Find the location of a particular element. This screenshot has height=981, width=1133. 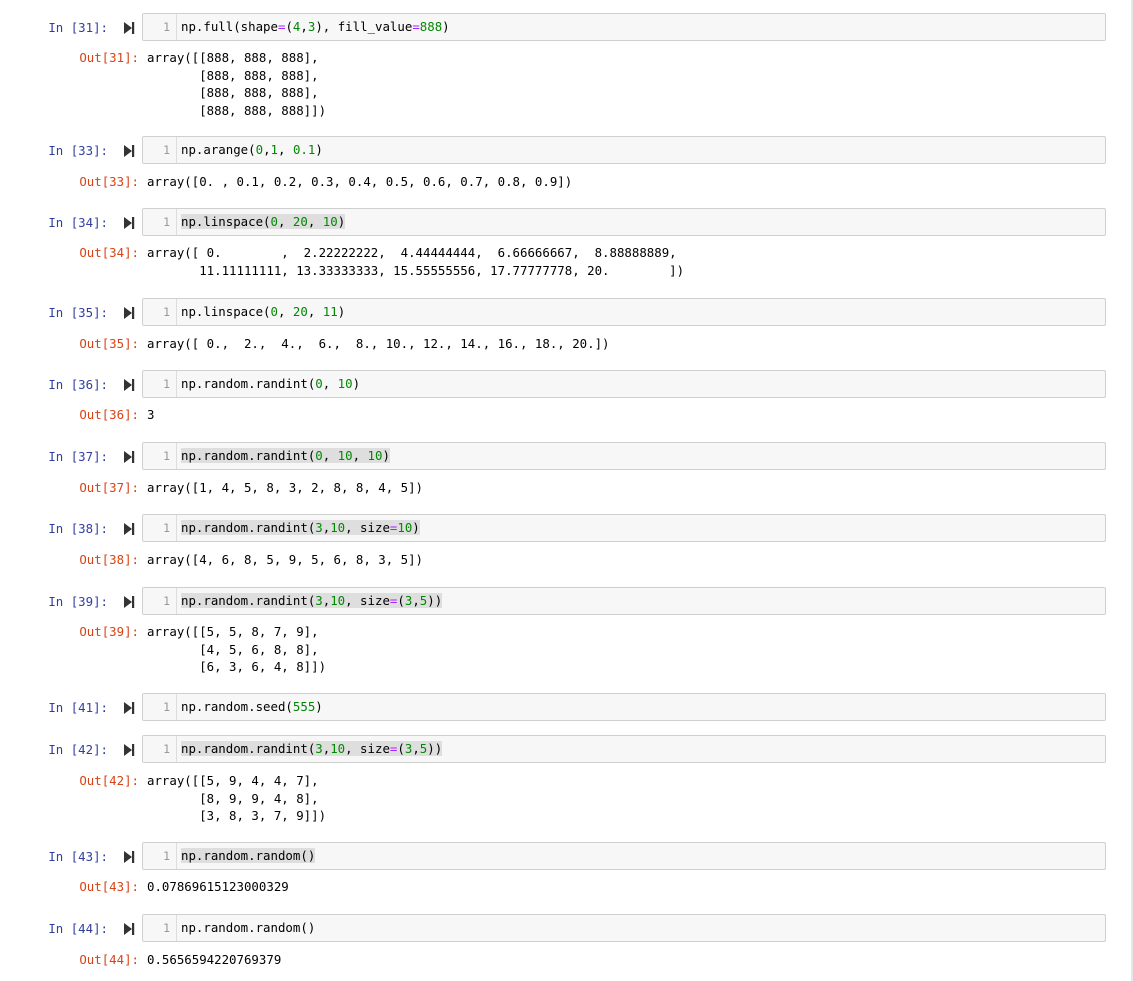

code-token: ( is located at coordinates (401, 600).